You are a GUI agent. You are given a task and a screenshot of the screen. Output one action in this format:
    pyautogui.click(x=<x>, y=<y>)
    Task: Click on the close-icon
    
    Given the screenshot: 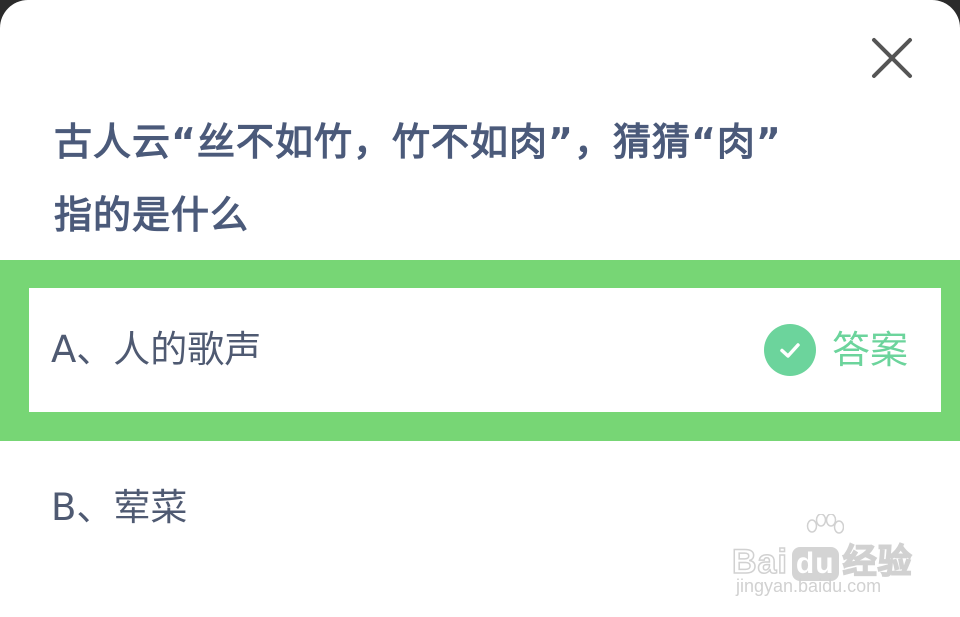 What is the action you would take?
    pyautogui.click(x=892, y=58)
    